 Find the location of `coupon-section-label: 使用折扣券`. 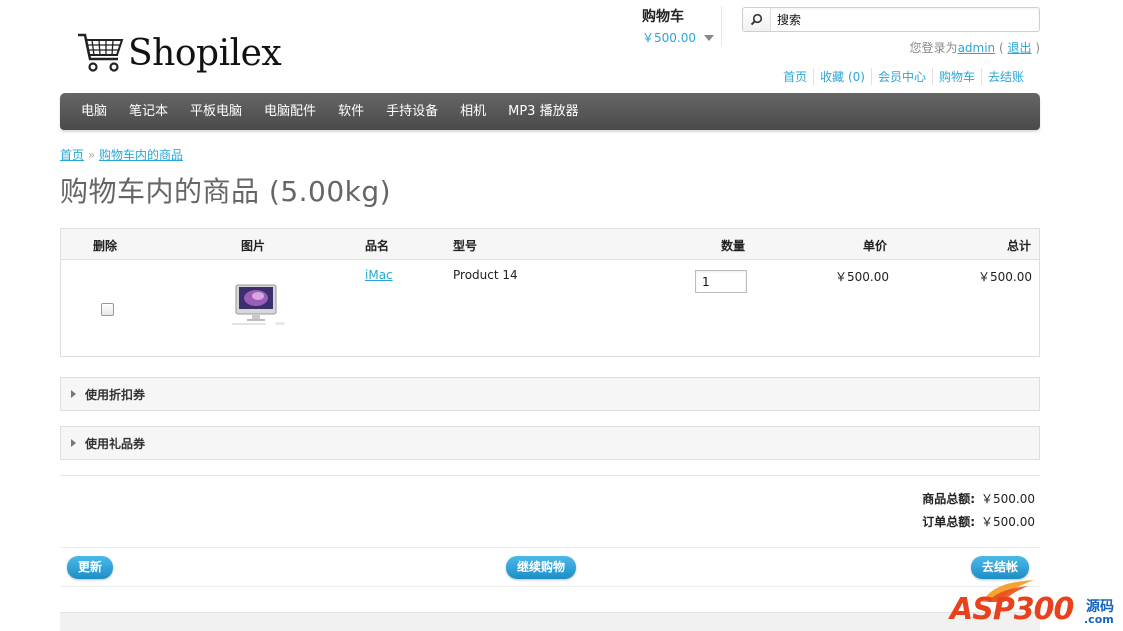

coupon-section-label: 使用折扣券 is located at coordinates (115, 394).